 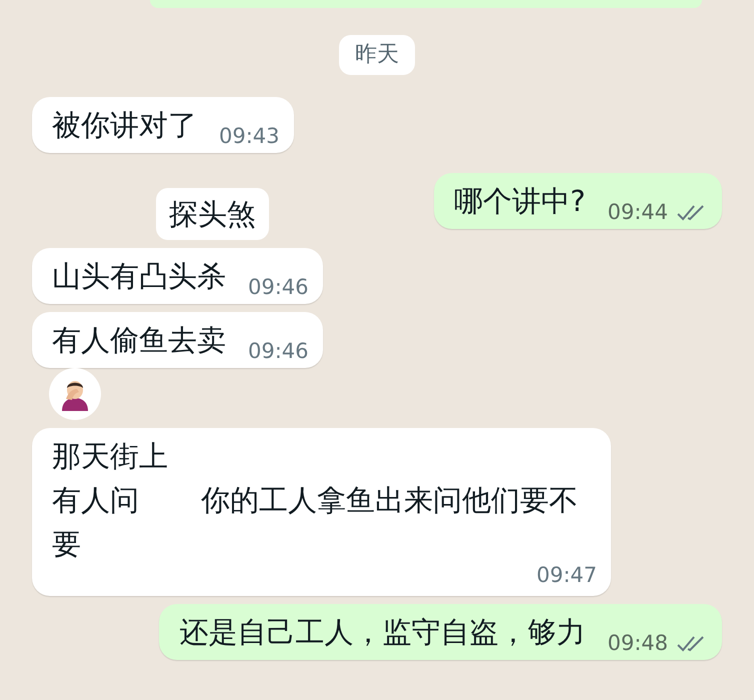 What do you see at coordinates (377, 55) in the screenshot?
I see `date-divider: 昨天` at bounding box center [377, 55].